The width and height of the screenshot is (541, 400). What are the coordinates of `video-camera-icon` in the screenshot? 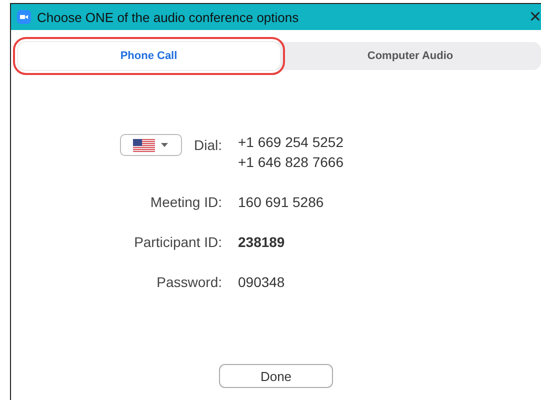 It's located at (24, 17).